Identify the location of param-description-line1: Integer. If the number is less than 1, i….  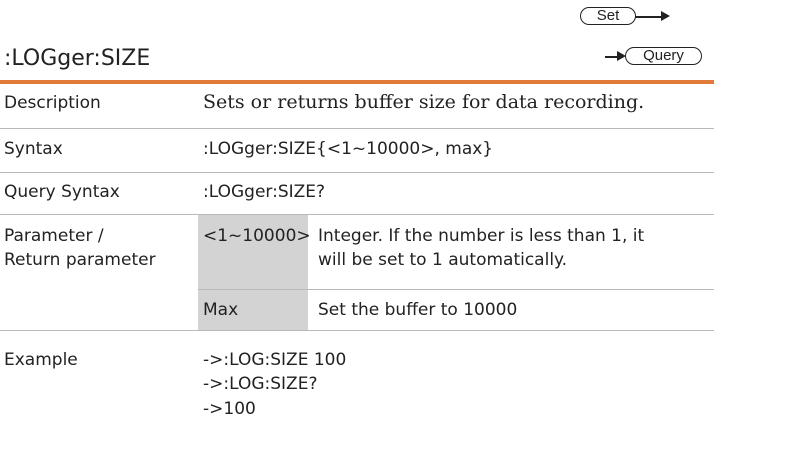
(481, 236).